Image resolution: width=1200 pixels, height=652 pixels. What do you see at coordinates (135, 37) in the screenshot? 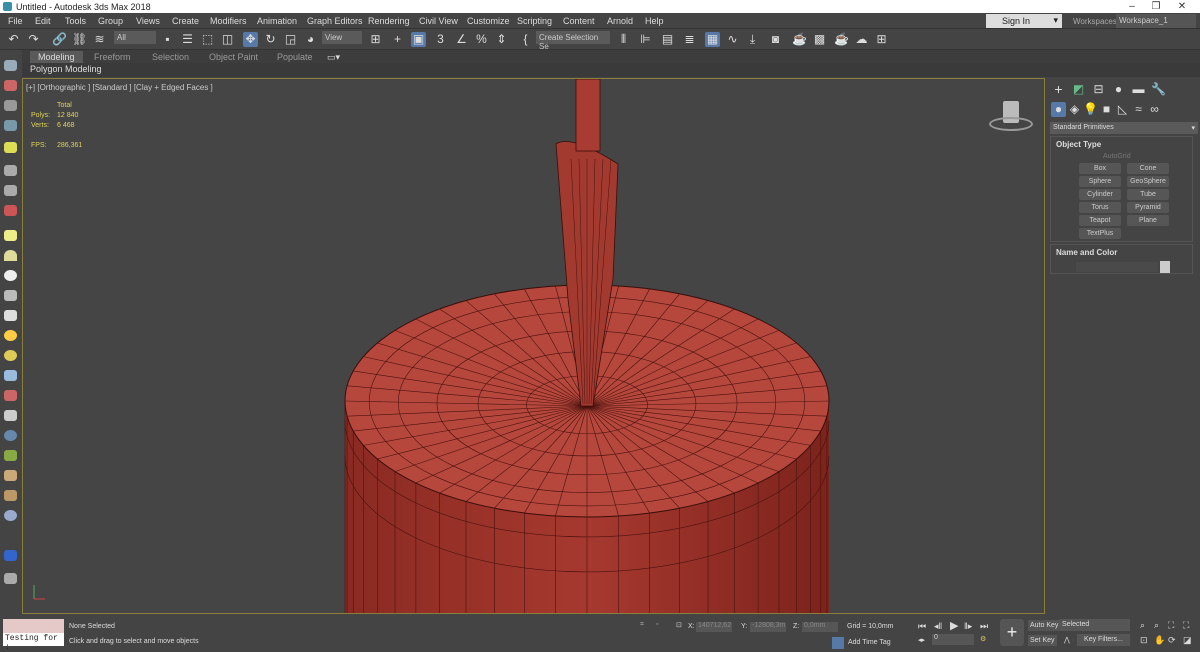
I see `selection-filter-dropdown: All` at bounding box center [135, 37].